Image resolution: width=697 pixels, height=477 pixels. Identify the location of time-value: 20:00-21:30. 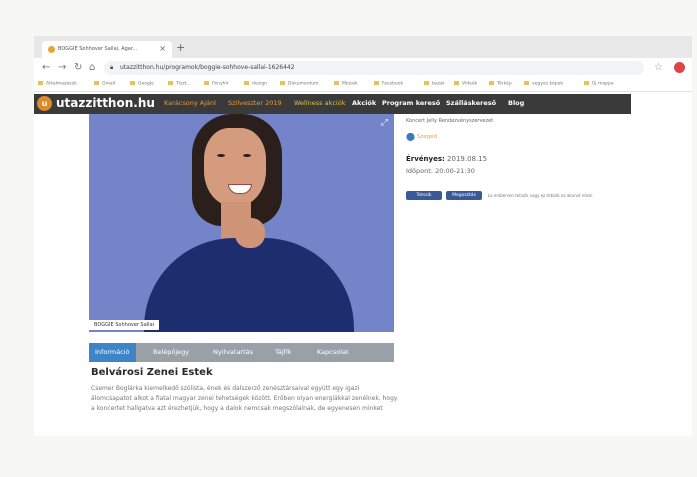
(455, 171).